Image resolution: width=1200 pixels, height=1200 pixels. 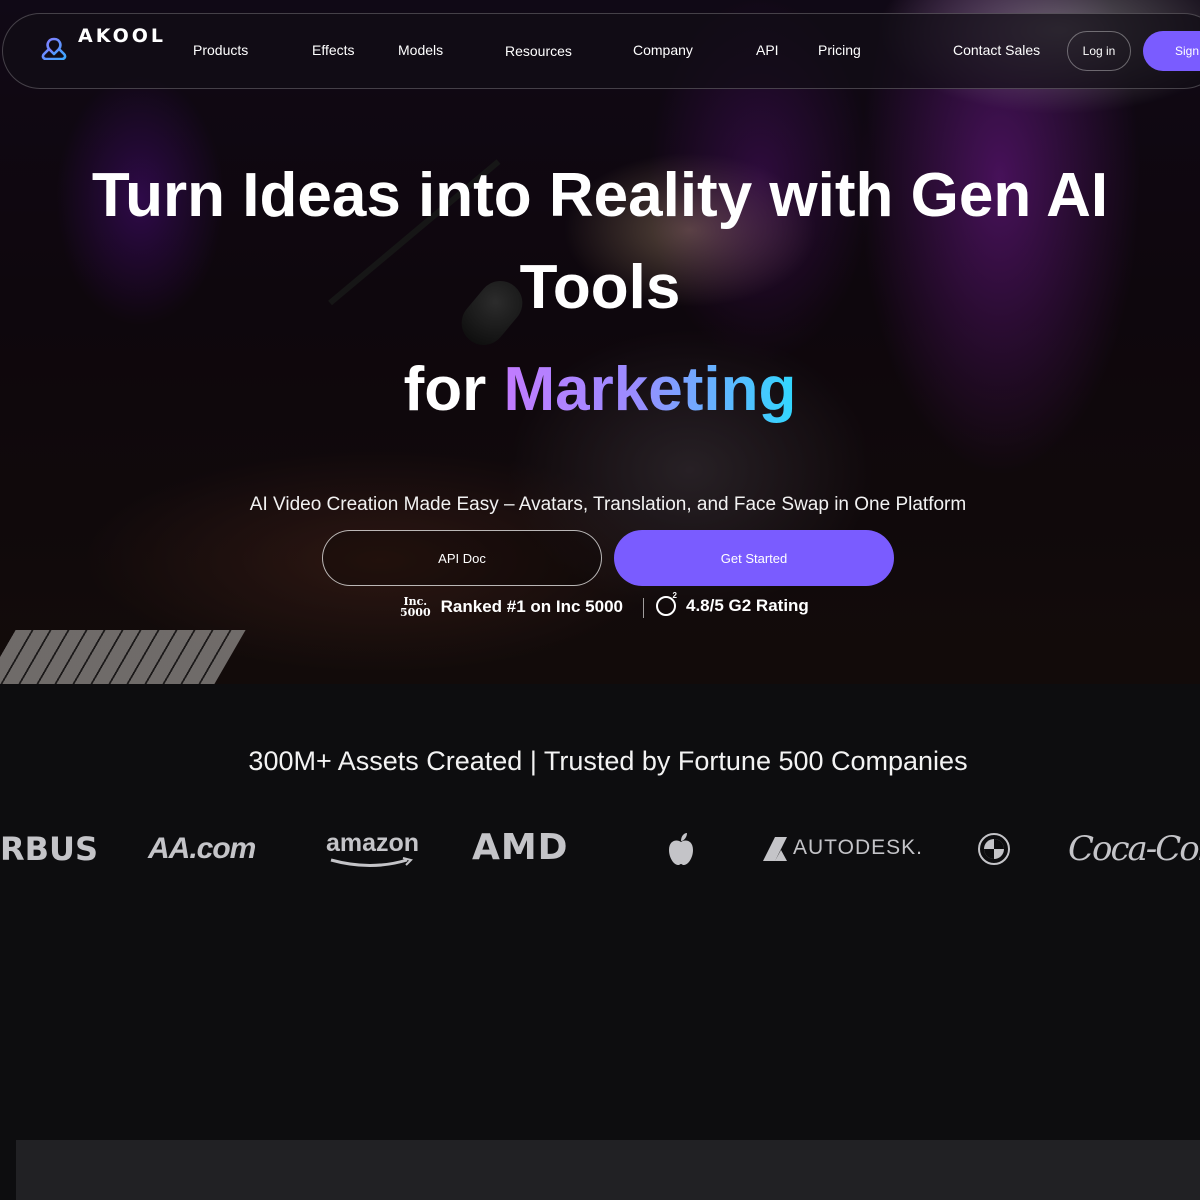 What do you see at coordinates (122, 36) in the screenshot?
I see `logo-text: AKOOL` at bounding box center [122, 36].